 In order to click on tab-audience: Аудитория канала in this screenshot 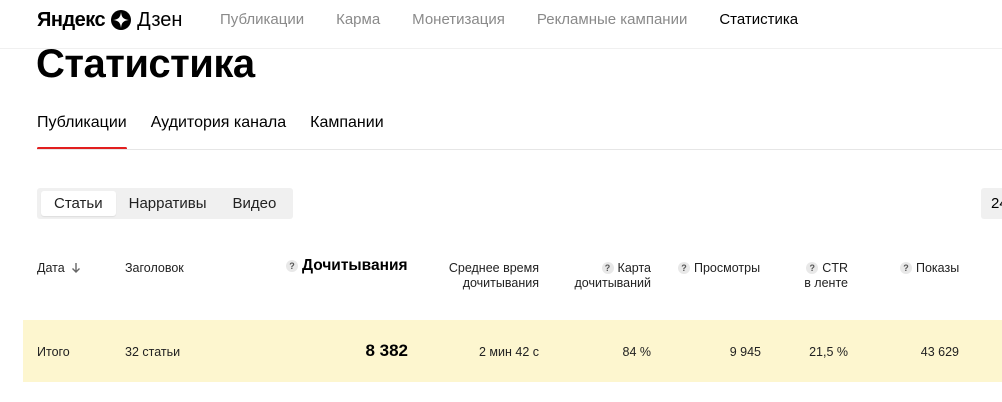, I will do `click(218, 132)`.